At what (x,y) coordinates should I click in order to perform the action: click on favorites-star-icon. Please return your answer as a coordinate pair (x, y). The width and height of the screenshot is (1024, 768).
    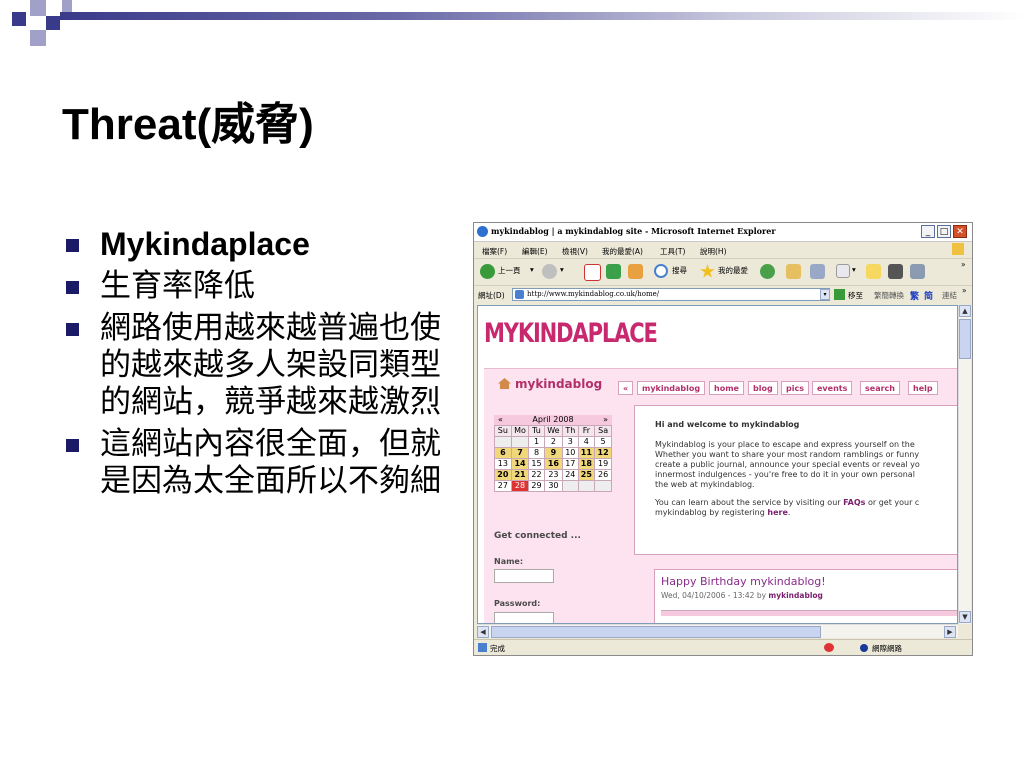
    Looking at the image, I should click on (707, 271).